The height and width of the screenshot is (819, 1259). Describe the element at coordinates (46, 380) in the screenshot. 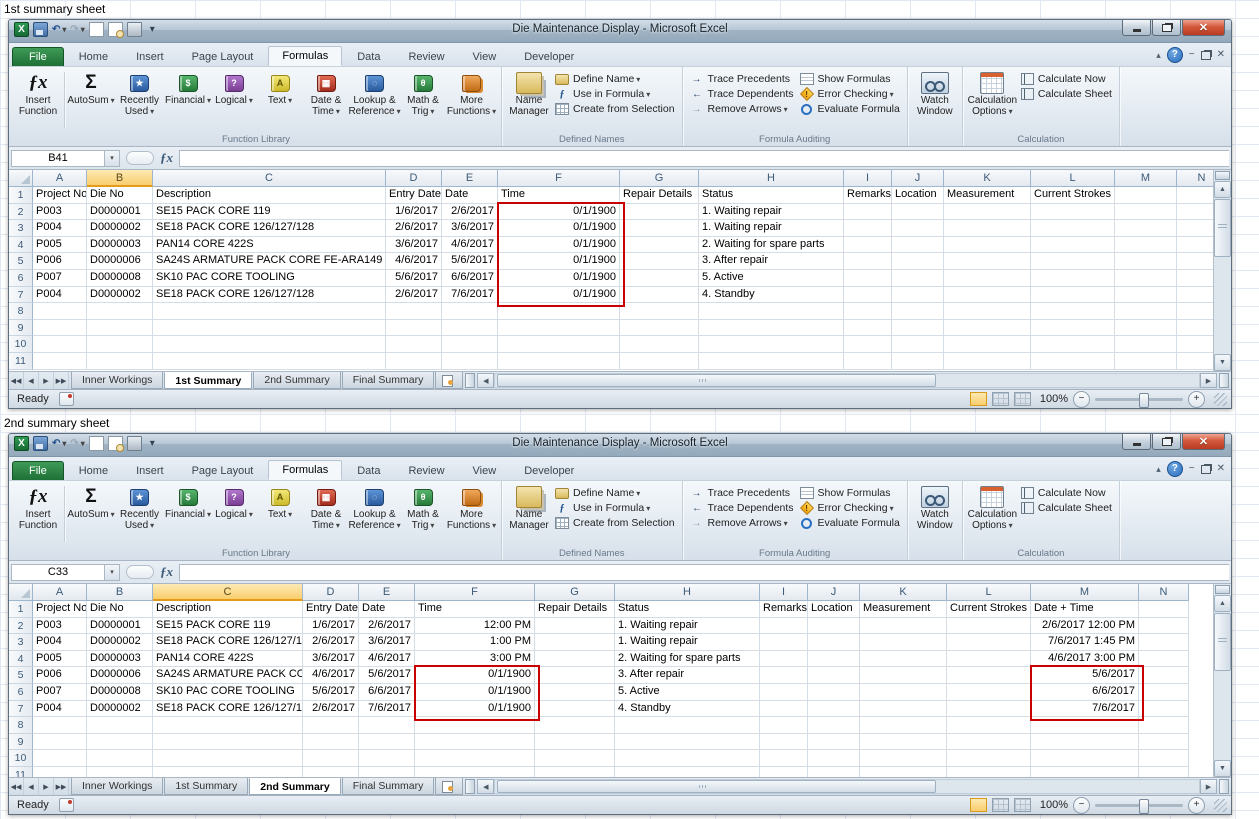

I see `next-sheet-button: ▶` at that location.